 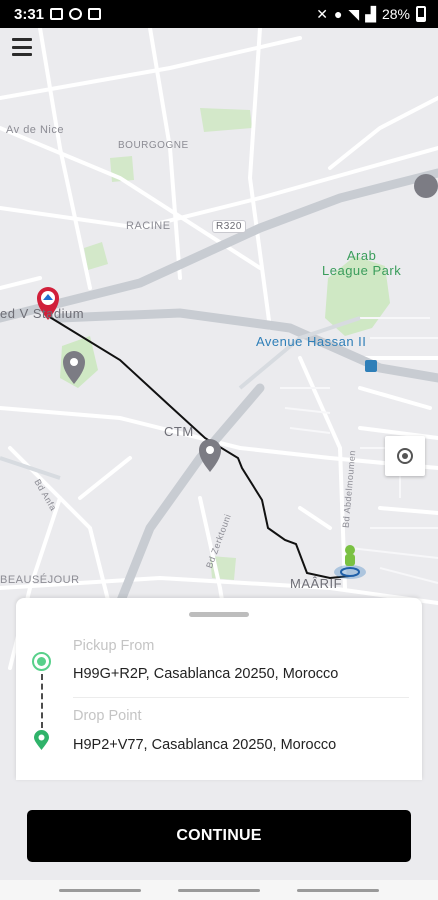 I want to click on drop-address: H9P2+V77, Casablanca 20250, Morocco, so click(x=204, y=745).